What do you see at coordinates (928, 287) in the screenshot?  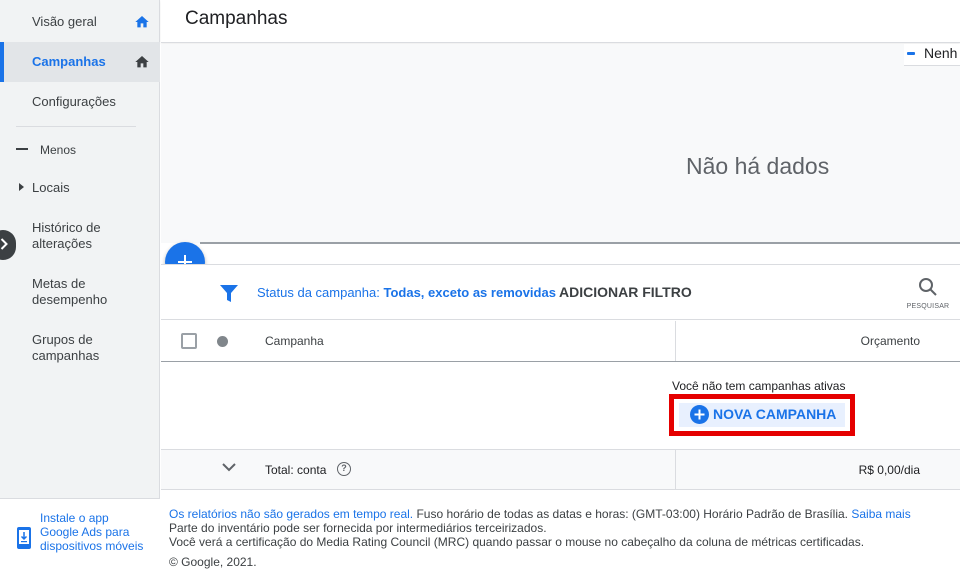 I see `search-icon` at bounding box center [928, 287].